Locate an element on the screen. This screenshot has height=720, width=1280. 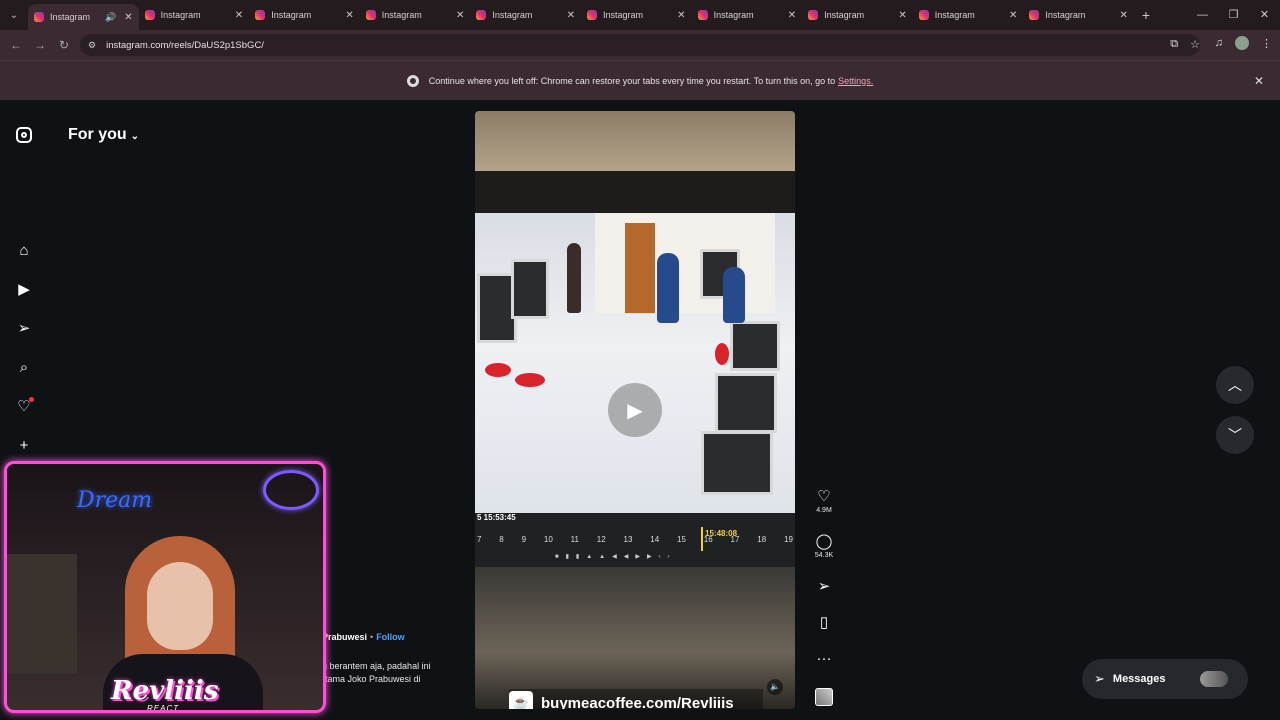
comment-action: ◯ 54.3K is located at coordinates (824, 546).